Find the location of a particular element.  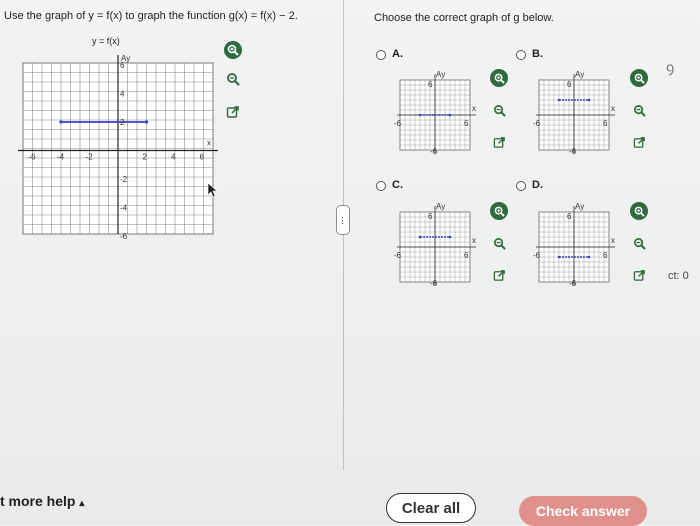

option-b-label: B. is located at coordinates (537, 54).